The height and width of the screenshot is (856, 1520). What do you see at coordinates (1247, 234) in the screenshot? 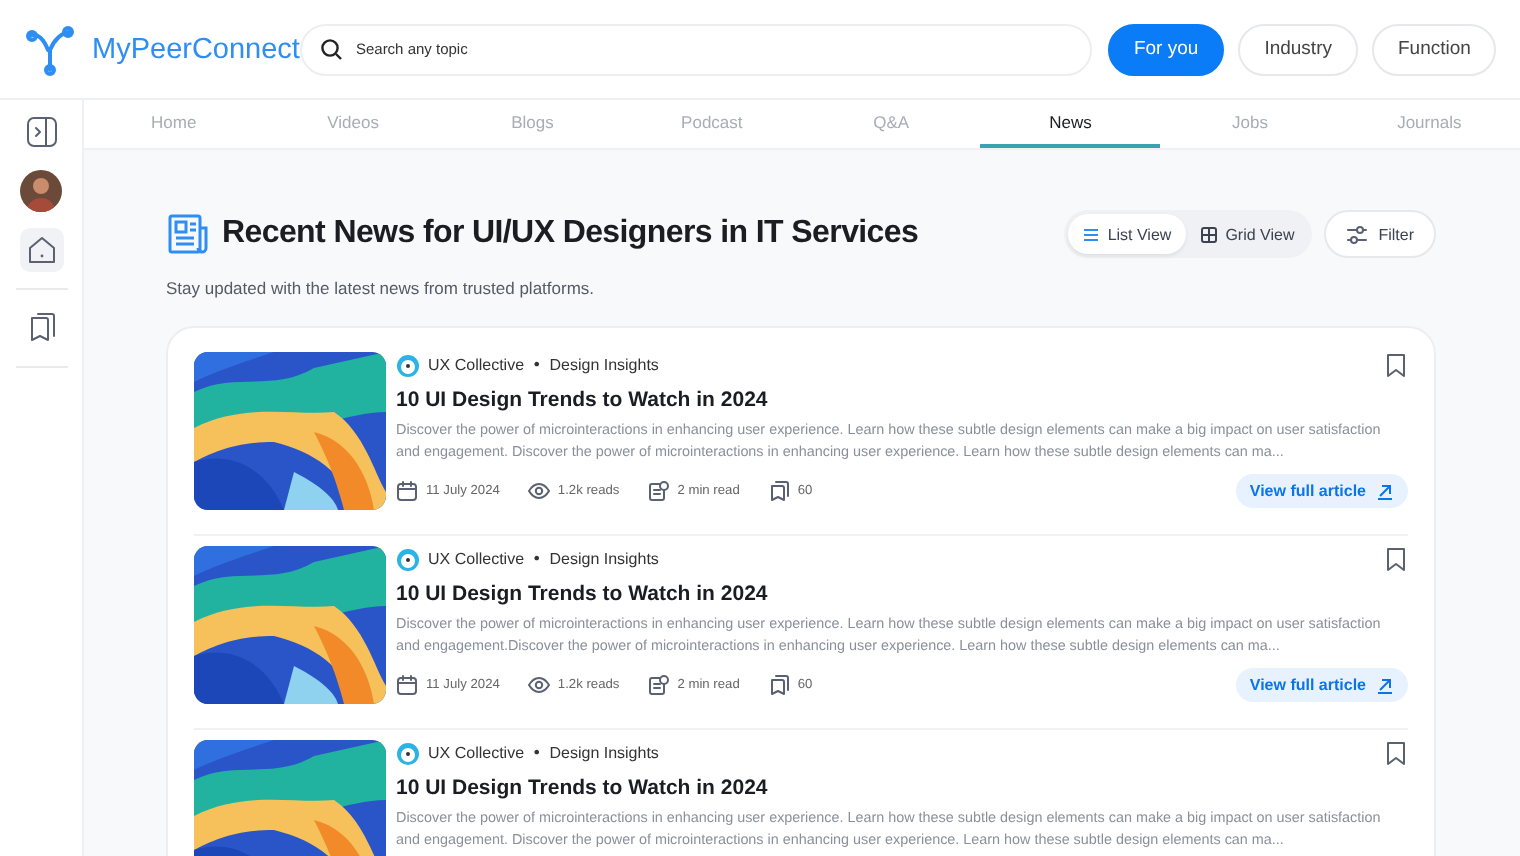
I see `view-toggle: Grid View` at bounding box center [1247, 234].